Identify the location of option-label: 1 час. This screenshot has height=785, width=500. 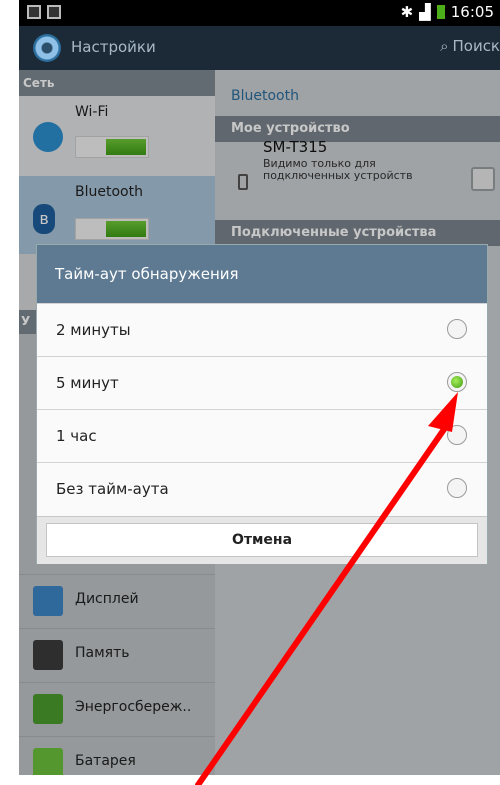
(76, 436).